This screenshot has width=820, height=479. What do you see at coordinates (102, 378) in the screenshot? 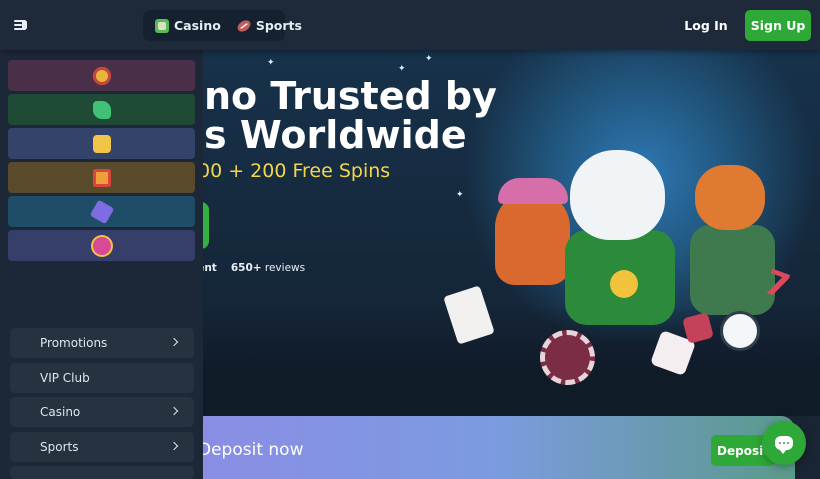
I see `sidebar-item-vip-club: VIP Club` at bounding box center [102, 378].